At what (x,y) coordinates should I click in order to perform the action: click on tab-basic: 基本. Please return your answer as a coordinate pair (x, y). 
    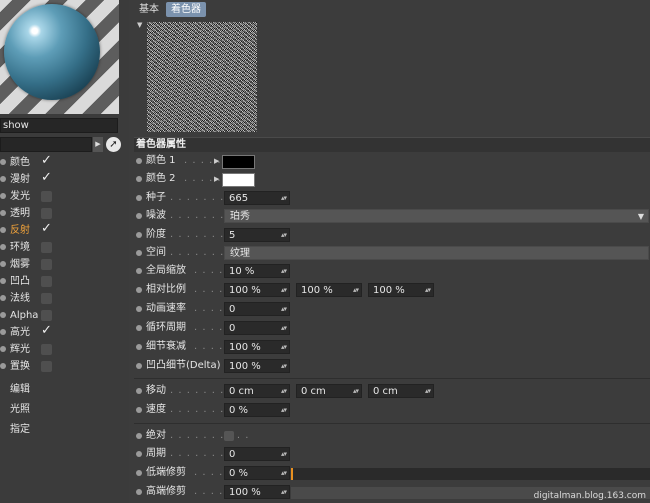
    Looking at the image, I should click on (149, 9).